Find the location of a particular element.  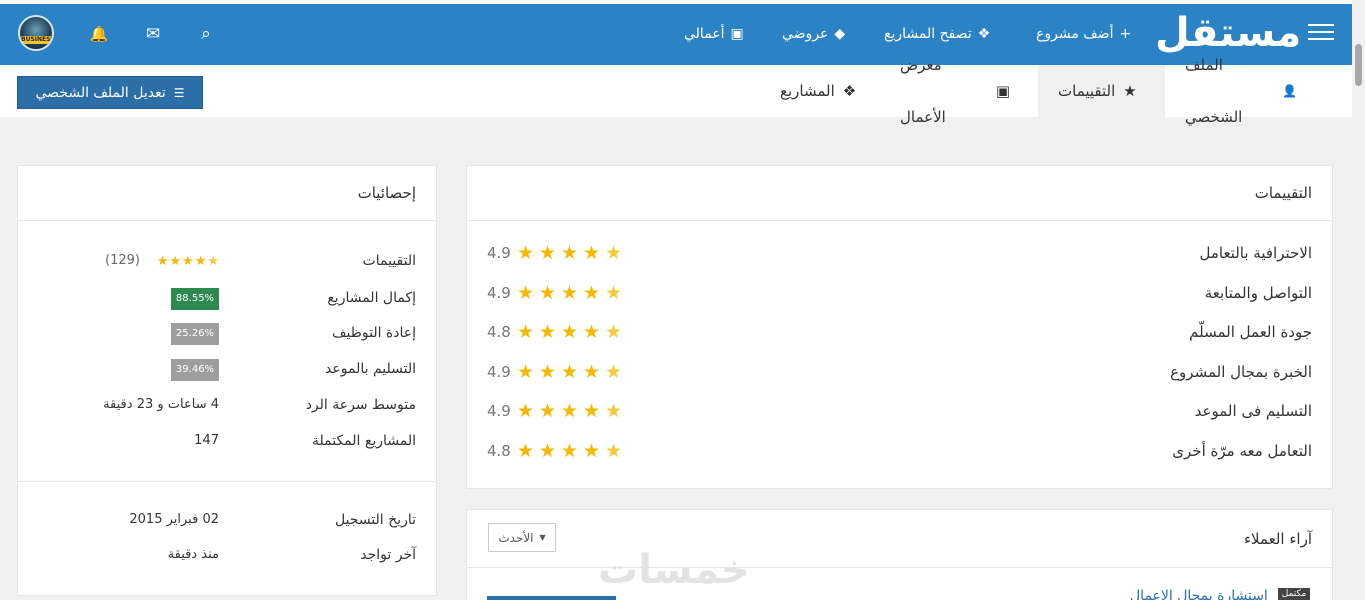

review-action-button is located at coordinates (551, 598).